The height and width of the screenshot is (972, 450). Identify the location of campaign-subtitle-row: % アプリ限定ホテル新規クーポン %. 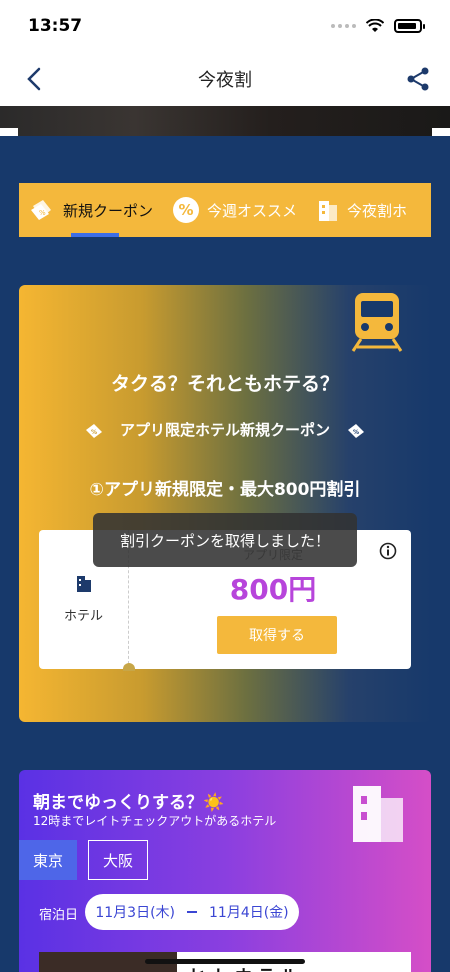
(225, 429).